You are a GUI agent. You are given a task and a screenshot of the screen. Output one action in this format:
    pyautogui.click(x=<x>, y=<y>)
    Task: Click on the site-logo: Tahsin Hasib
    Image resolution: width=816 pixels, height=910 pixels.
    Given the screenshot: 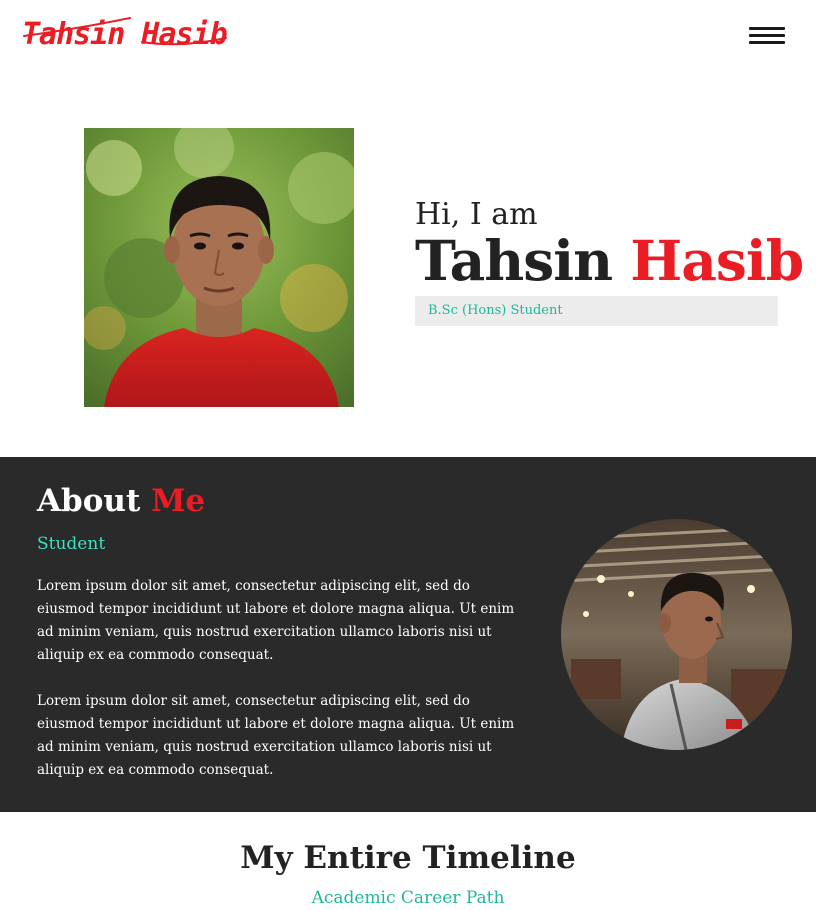 What is the action you would take?
    pyautogui.click(x=127, y=35)
    